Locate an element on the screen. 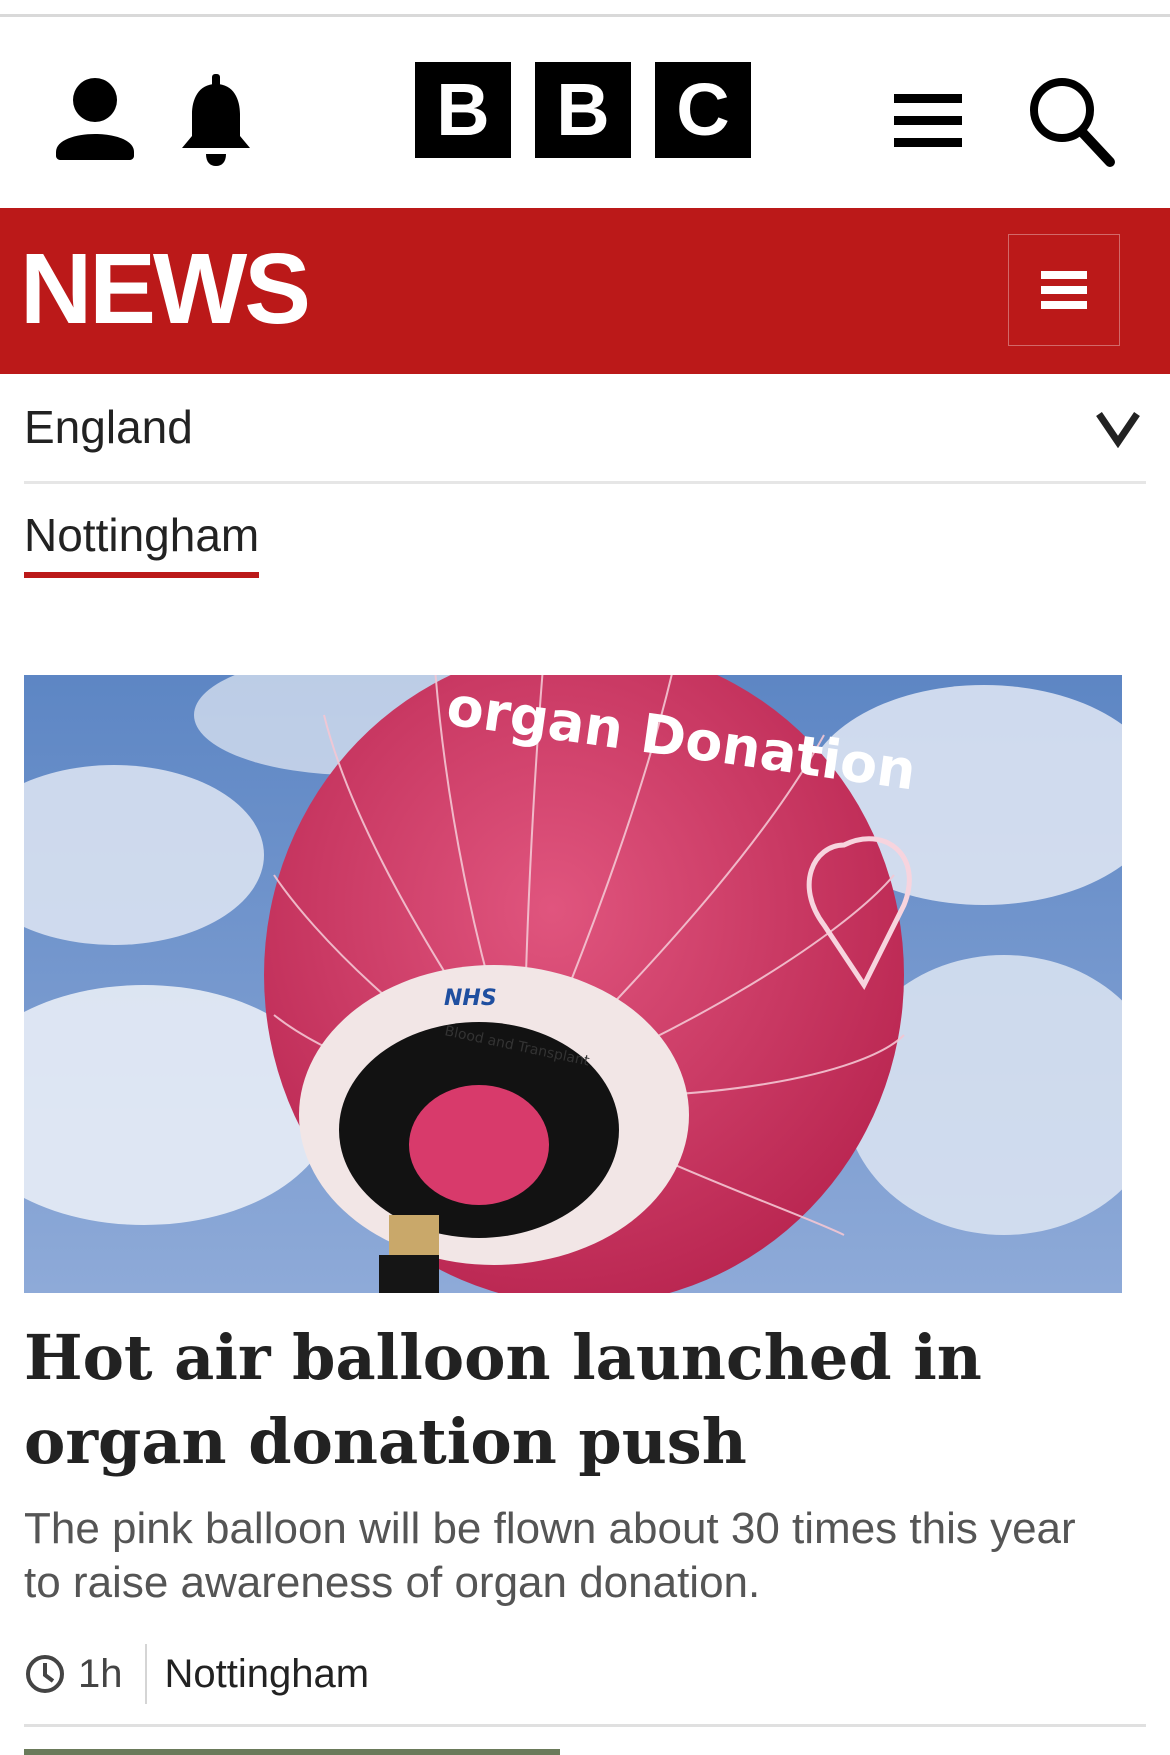 This screenshot has width=1170, height=1755. bbc-logo-block: C is located at coordinates (703, 110).